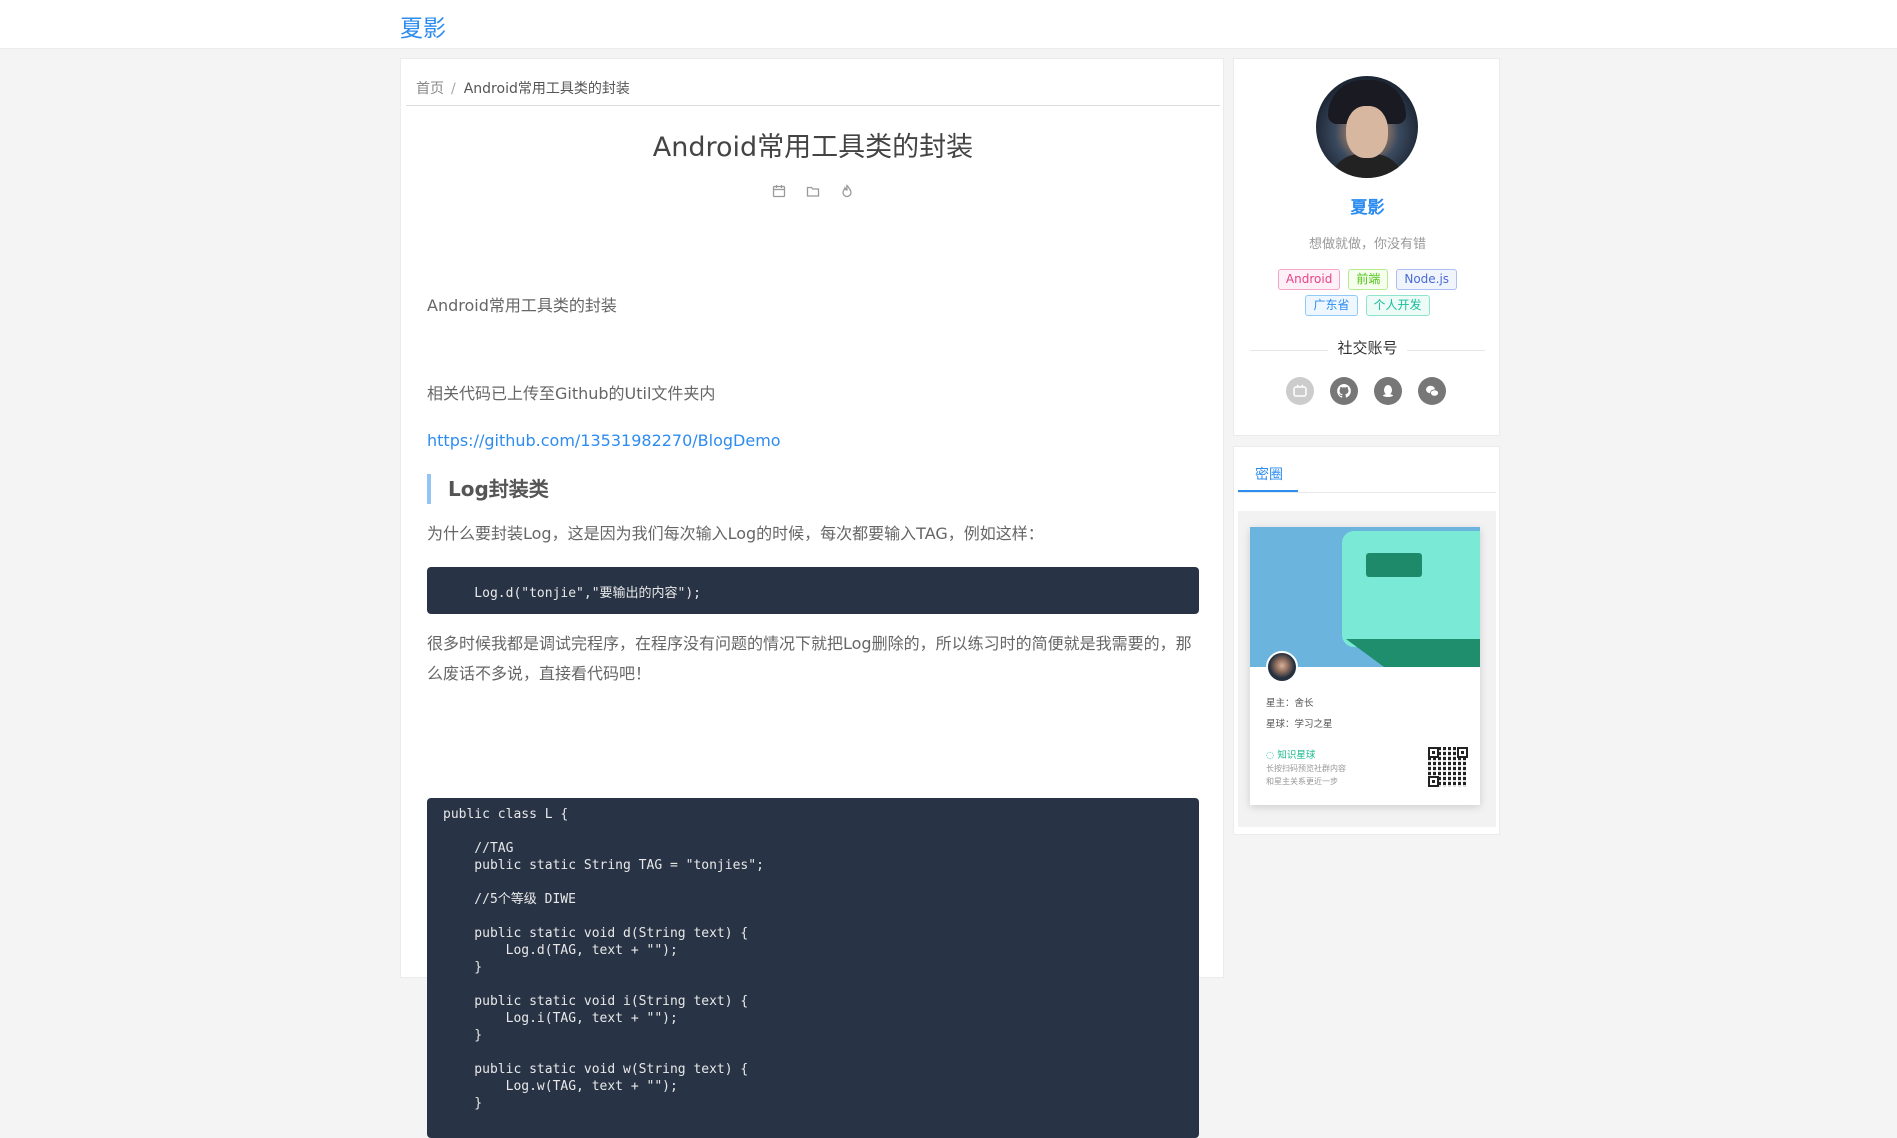 The height and width of the screenshot is (1138, 1897). Describe the element at coordinates (430, 89) in the screenshot. I see `breadcrumb-home: 首页` at that location.